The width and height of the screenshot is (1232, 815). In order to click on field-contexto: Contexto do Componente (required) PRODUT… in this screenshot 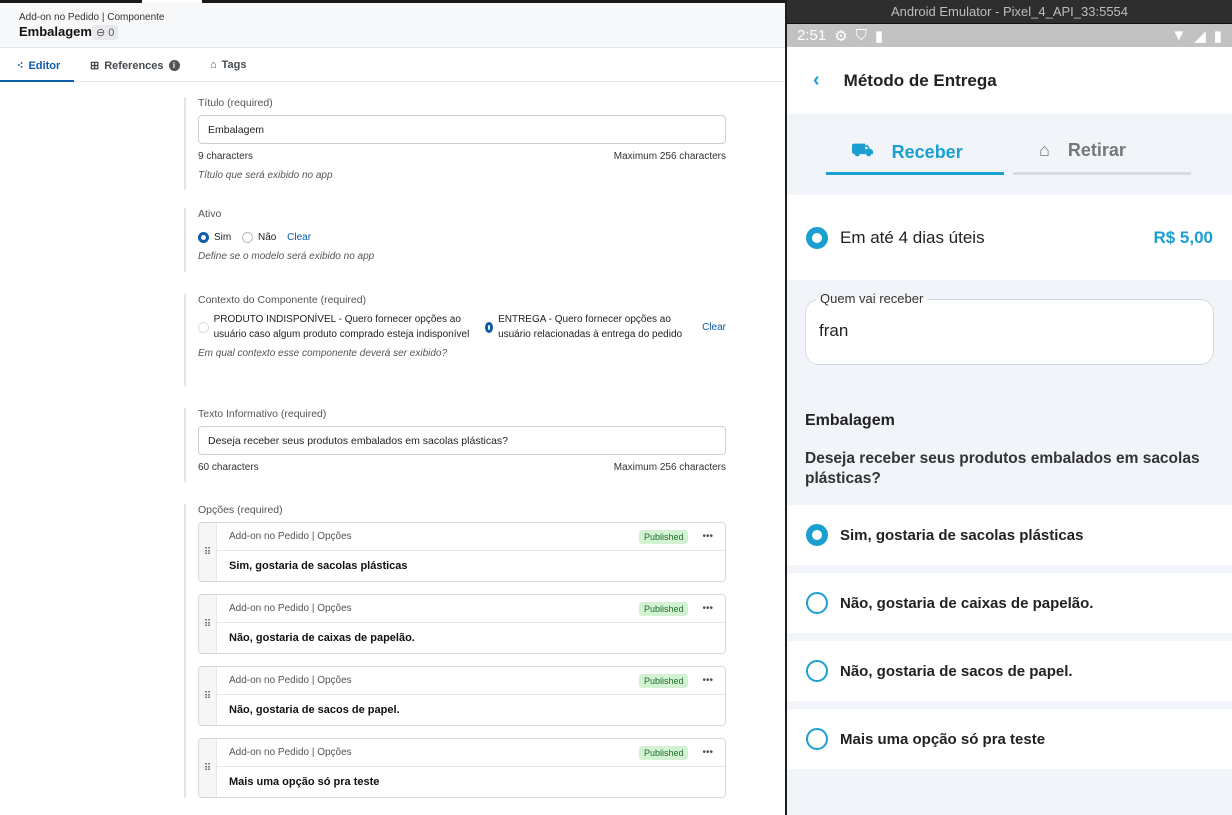, I will do `click(456, 340)`.